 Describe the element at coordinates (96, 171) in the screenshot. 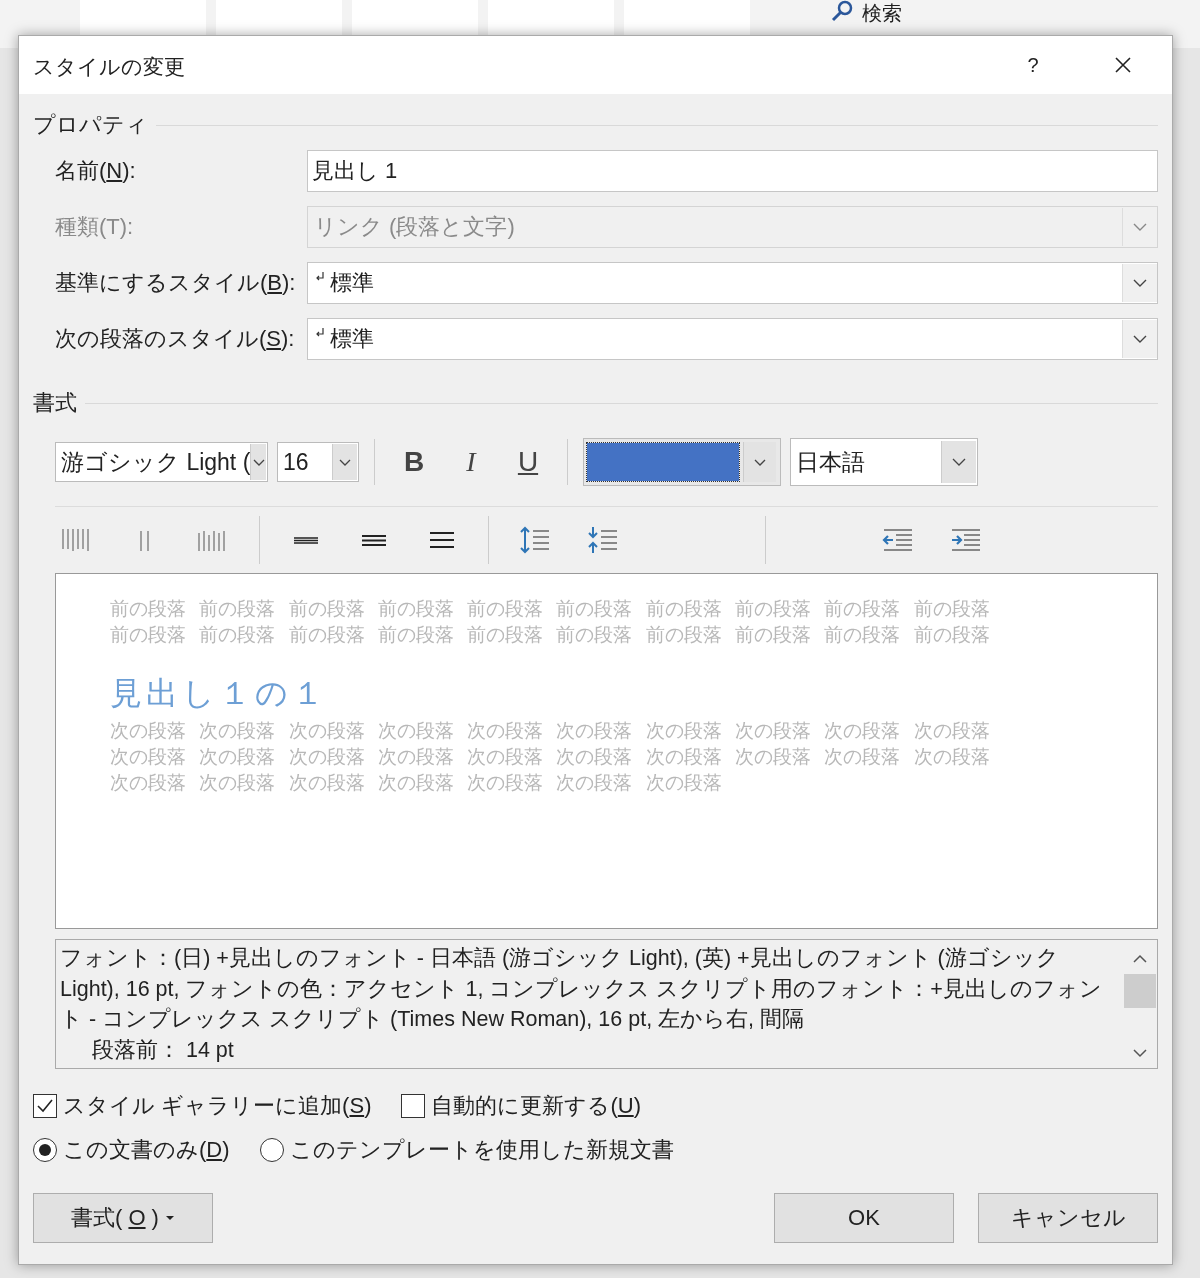

I see `field-label: 名前(N):` at that location.